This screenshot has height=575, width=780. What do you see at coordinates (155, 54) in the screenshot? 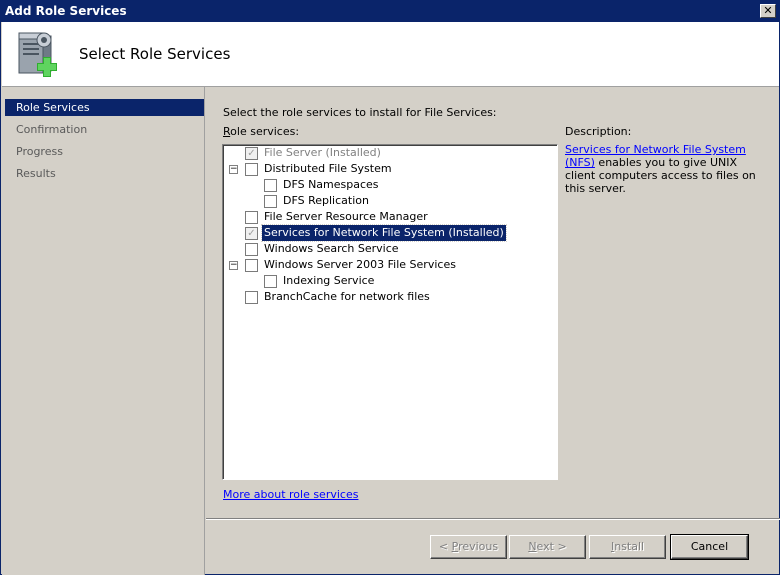
I see `page-title: Select Role Services` at bounding box center [155, 54].